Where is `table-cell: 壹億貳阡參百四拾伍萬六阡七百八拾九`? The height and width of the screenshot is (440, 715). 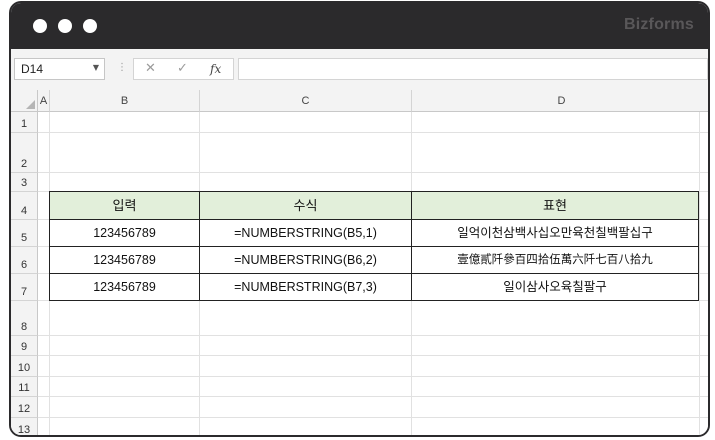 table-cell: 壹億貳阡參百四拾伍萬六阡七百八拾九 is located at coordinates (555, 260).